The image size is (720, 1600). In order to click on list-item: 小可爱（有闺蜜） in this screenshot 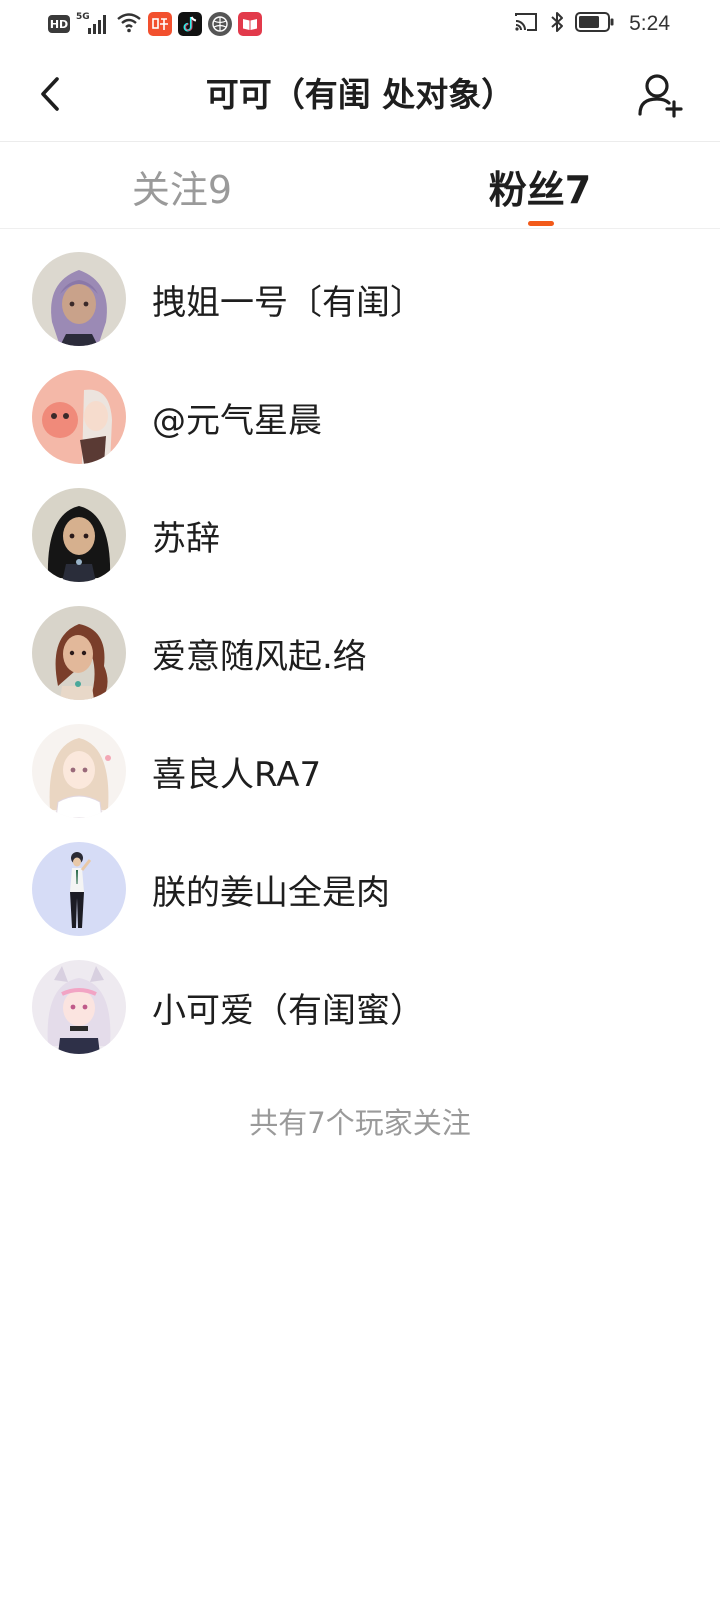, I will do `click(360, 1007)`.